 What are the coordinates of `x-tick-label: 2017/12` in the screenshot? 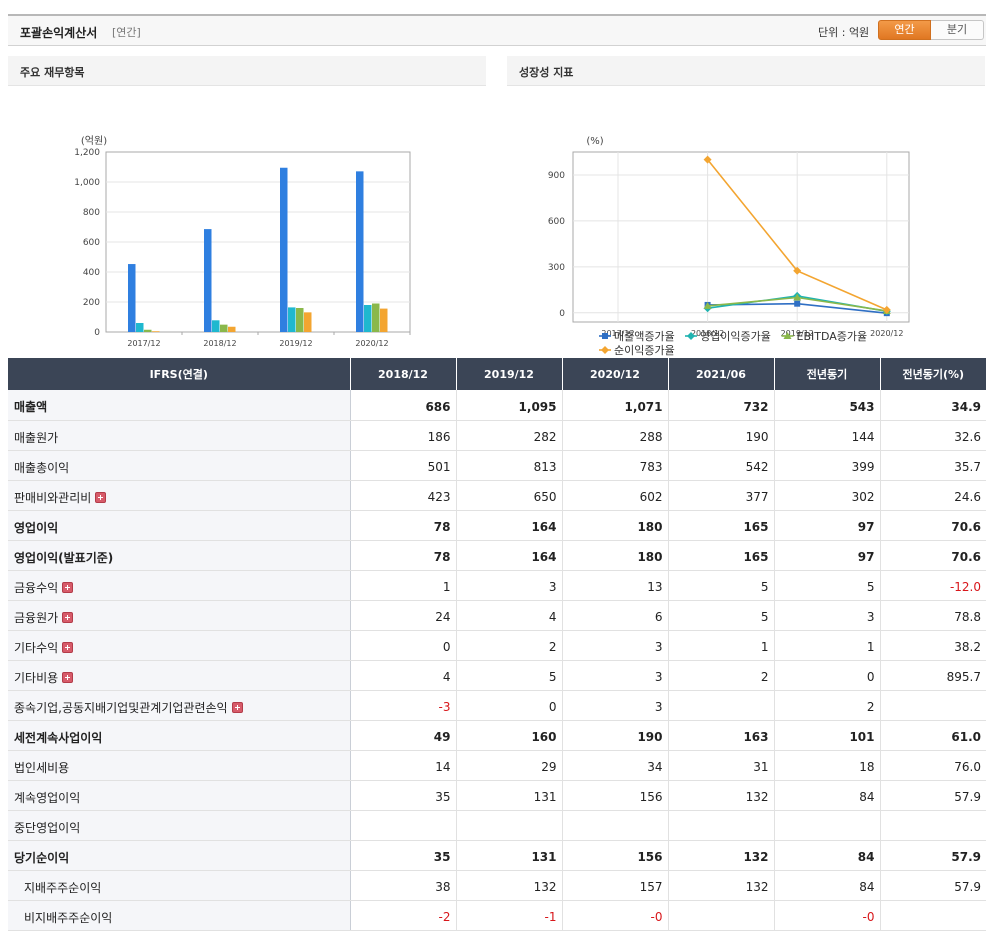 It's located at (143, 343).